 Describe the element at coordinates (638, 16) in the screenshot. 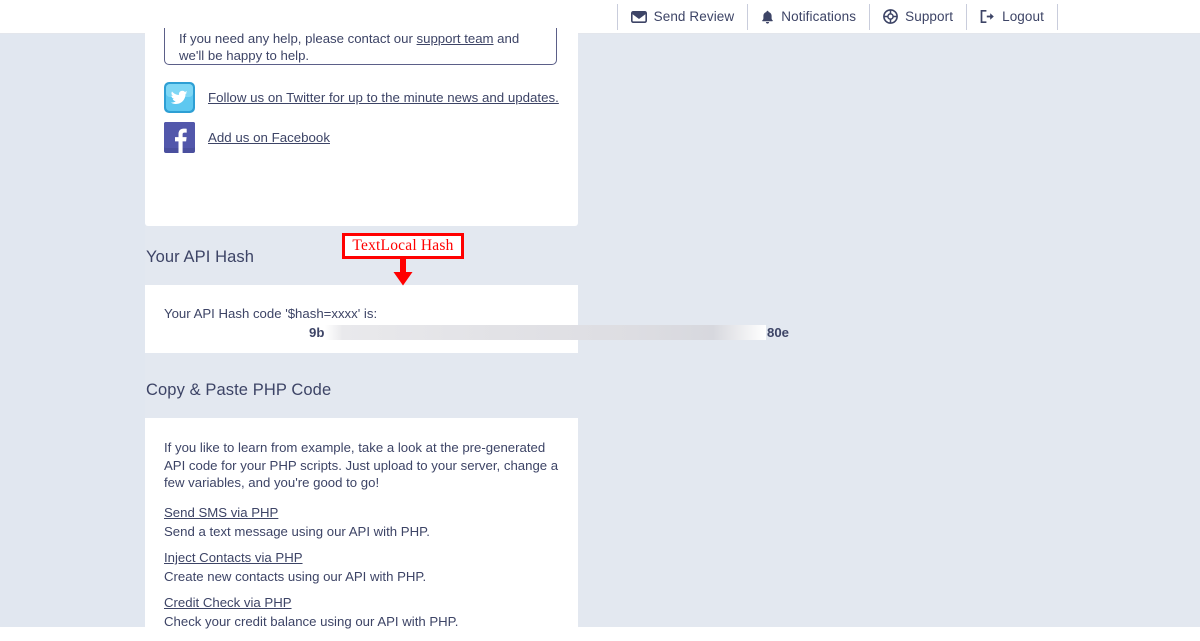

I see `envelope-icon` at that location.